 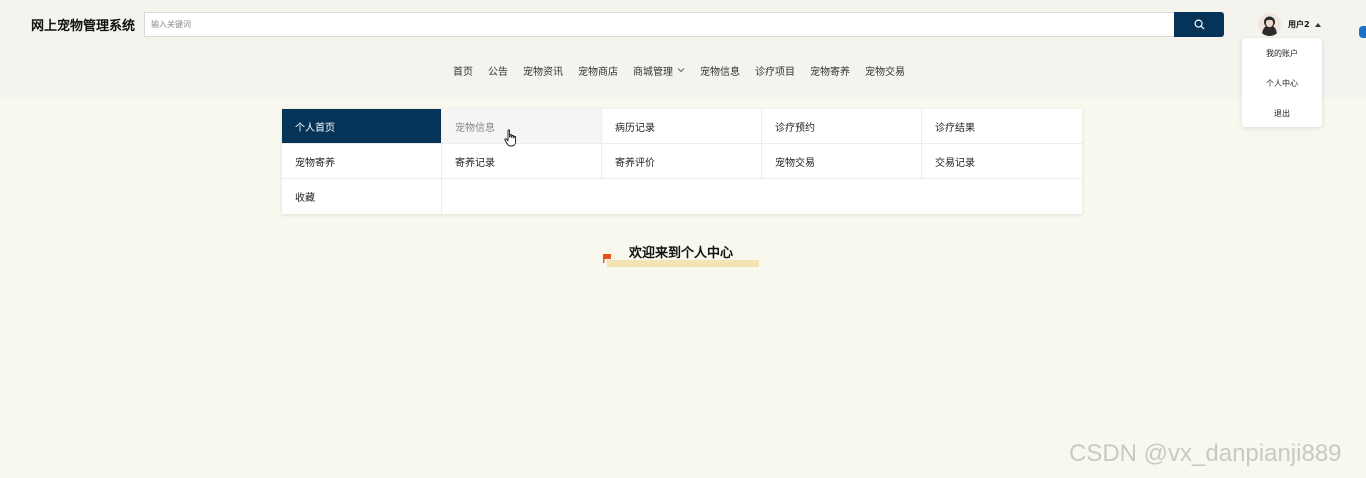 I want to click on welcome-section: 欢迎来到个人中心, so click(x=683, y=255).